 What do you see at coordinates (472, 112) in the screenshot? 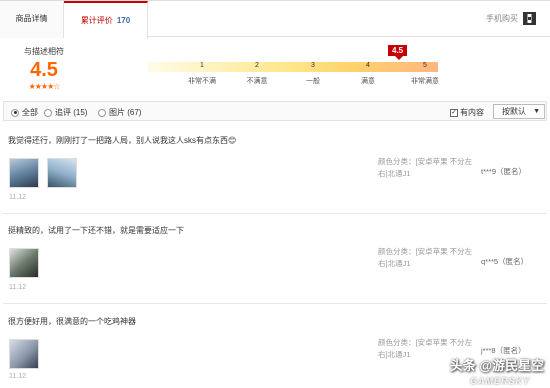
I see `has-content-label: 有内容` at bounding box center [472, 112].